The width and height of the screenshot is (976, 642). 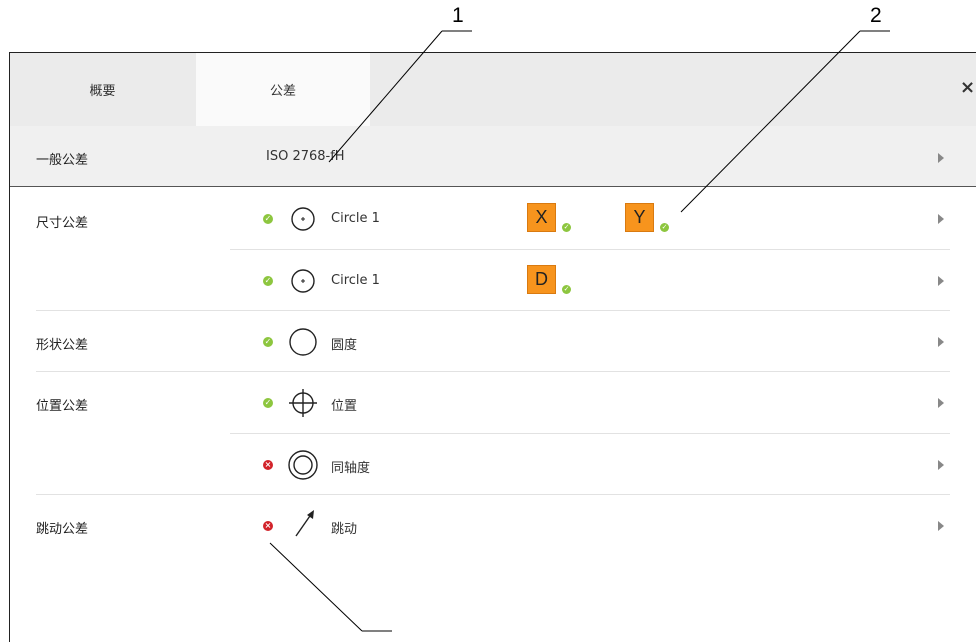 I want to click on callout-1: 1, so click(x=458, y=15).